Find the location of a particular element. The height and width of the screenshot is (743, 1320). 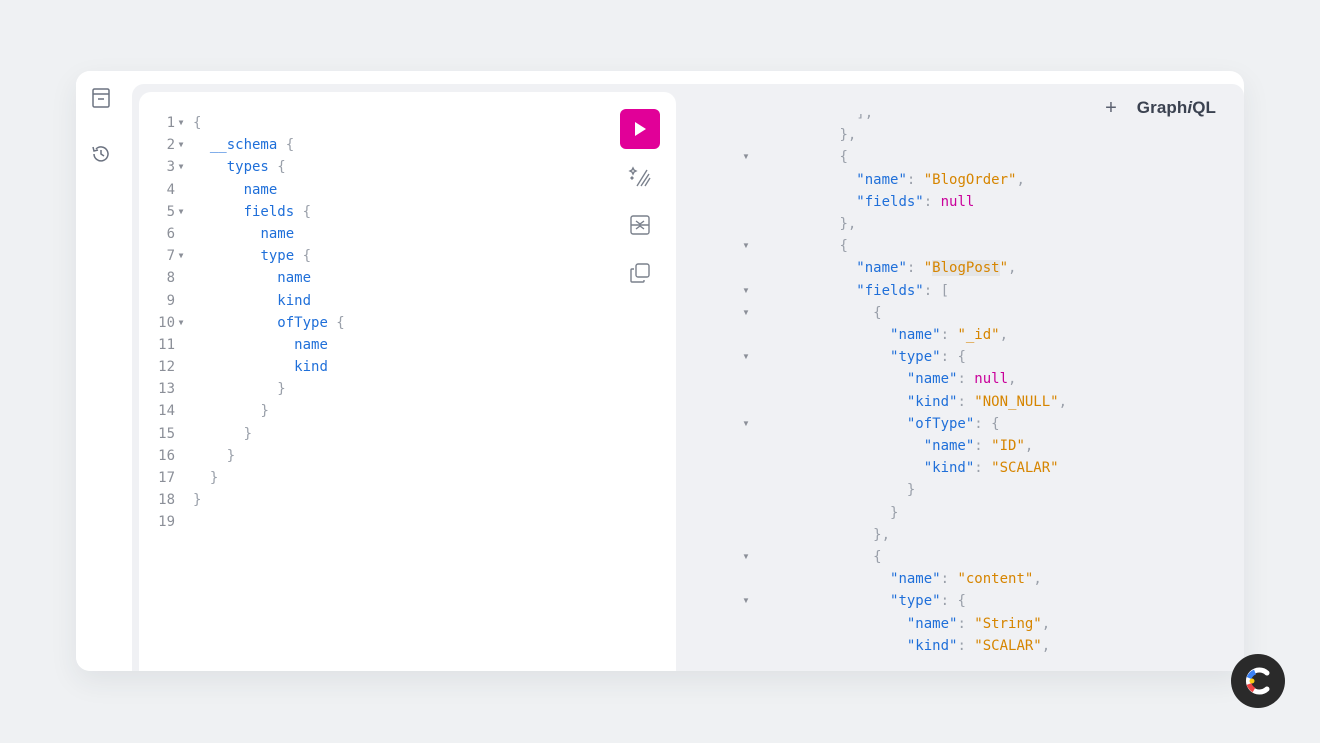

result-line: "kind": "SCALAR" is located at coordinates (915, 468).